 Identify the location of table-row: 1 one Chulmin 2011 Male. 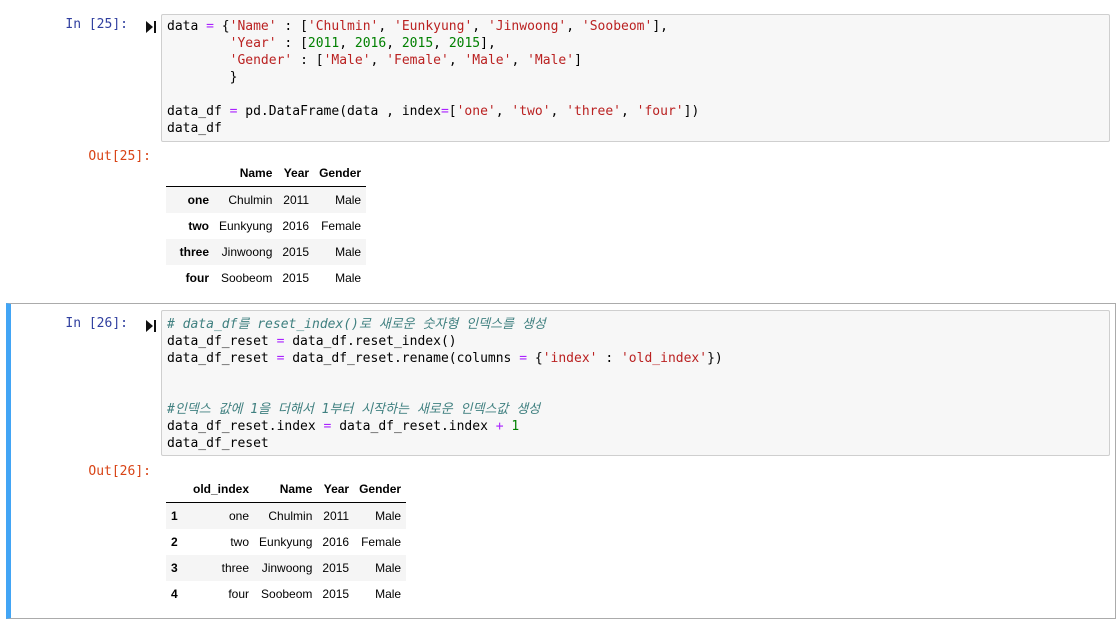
(286, 515).